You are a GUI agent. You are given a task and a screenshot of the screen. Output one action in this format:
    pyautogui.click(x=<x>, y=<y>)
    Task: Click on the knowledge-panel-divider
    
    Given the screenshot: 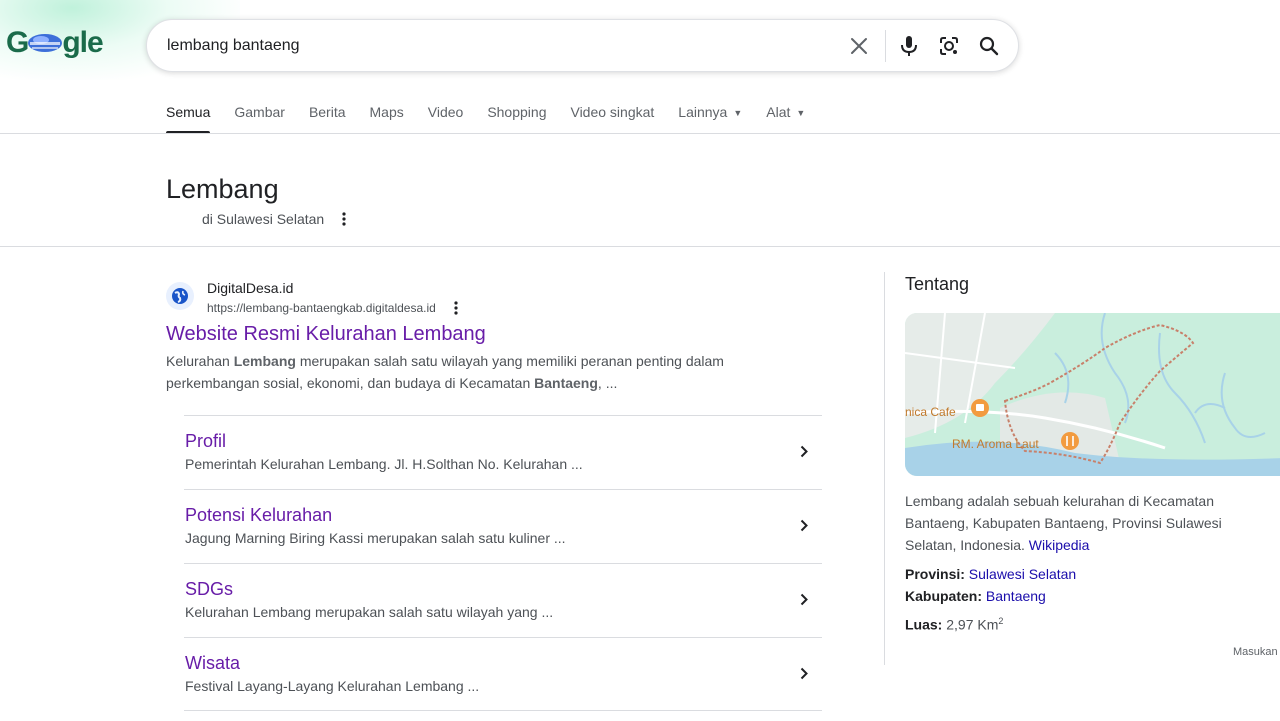 What is the action you would take?
    pyautogui.click(x=884, y=468)
    